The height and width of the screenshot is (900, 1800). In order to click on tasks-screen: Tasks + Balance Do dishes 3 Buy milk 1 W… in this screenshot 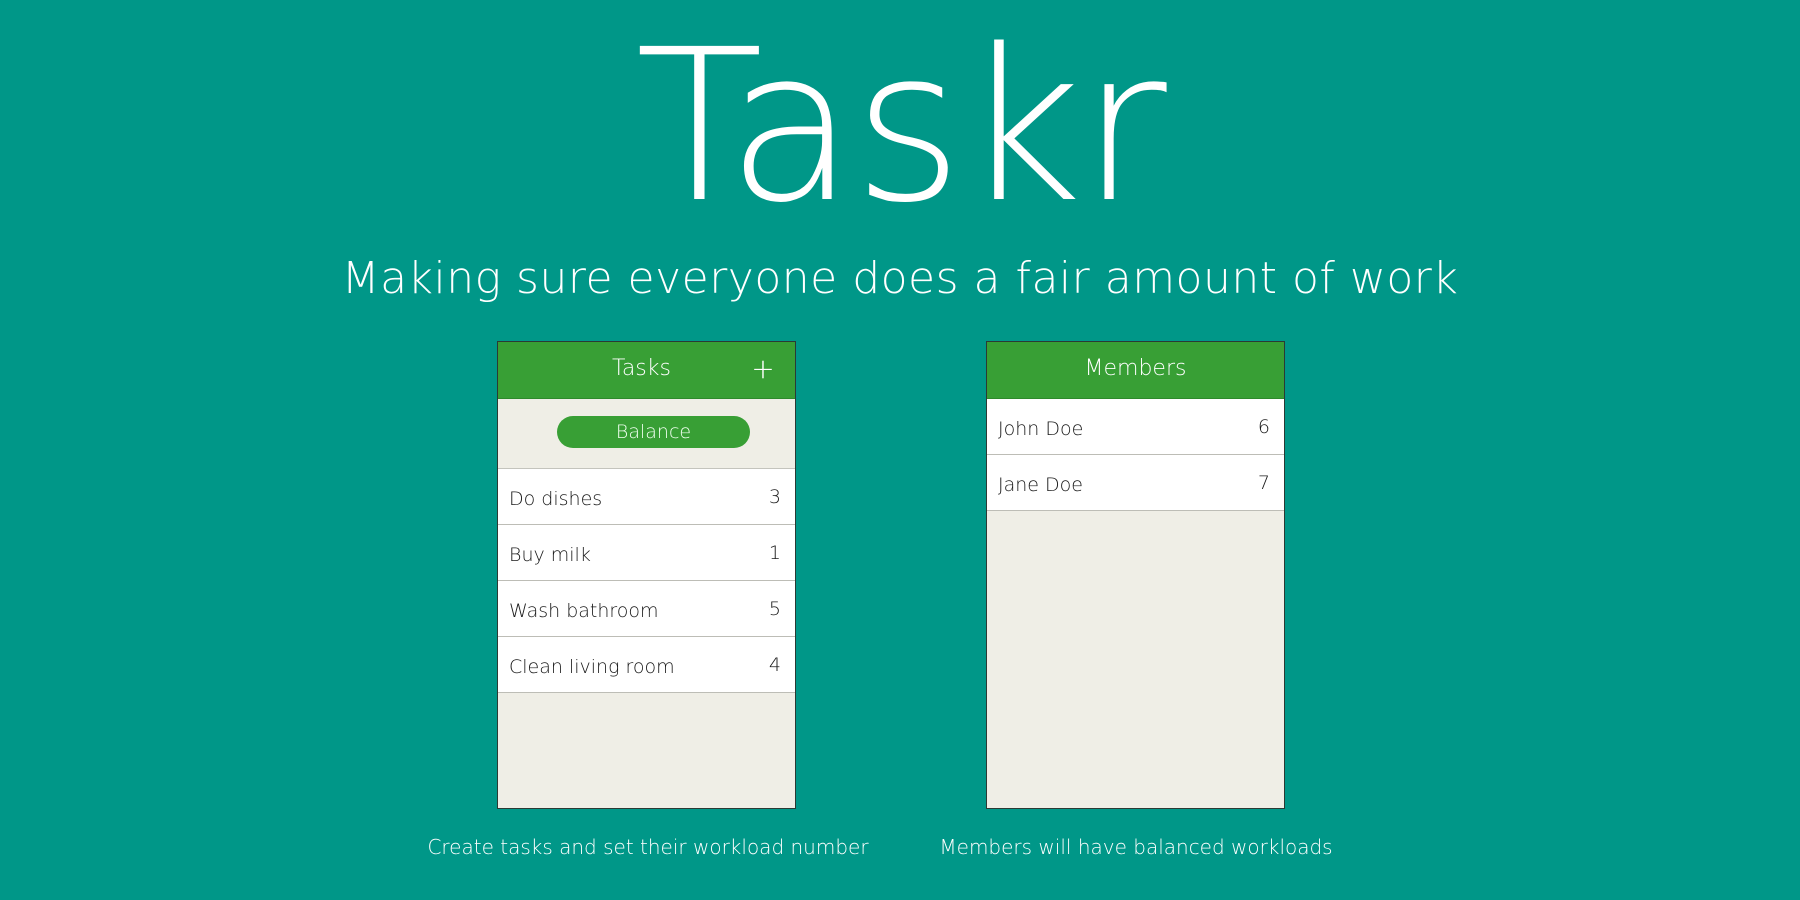, I will do `click(646, 575)`.